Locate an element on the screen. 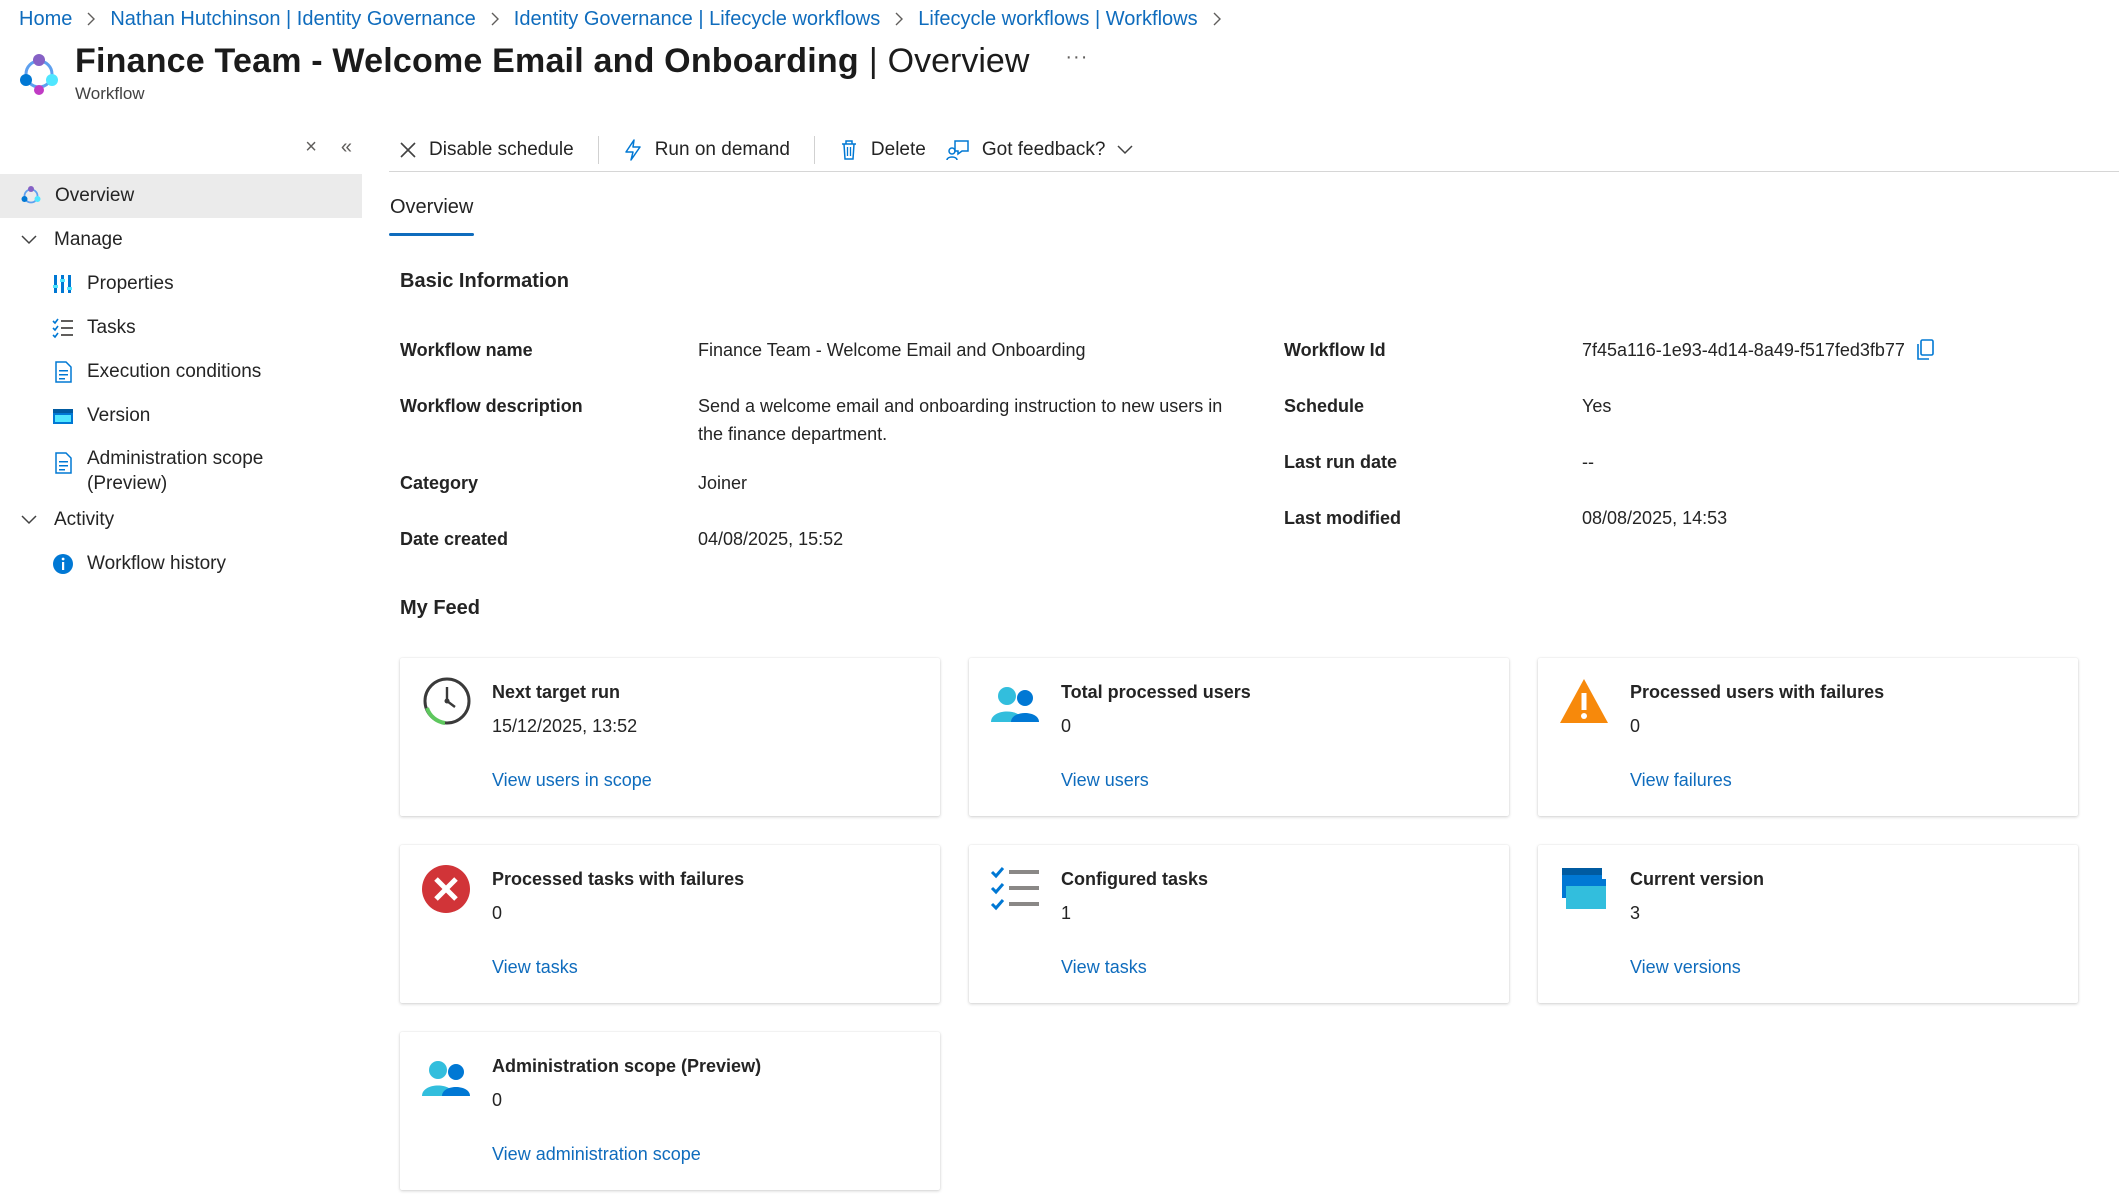 This screenshot has height=1200, width=2119. nav-label: Administration scope (Preview) is located at coordinates (175, 471).